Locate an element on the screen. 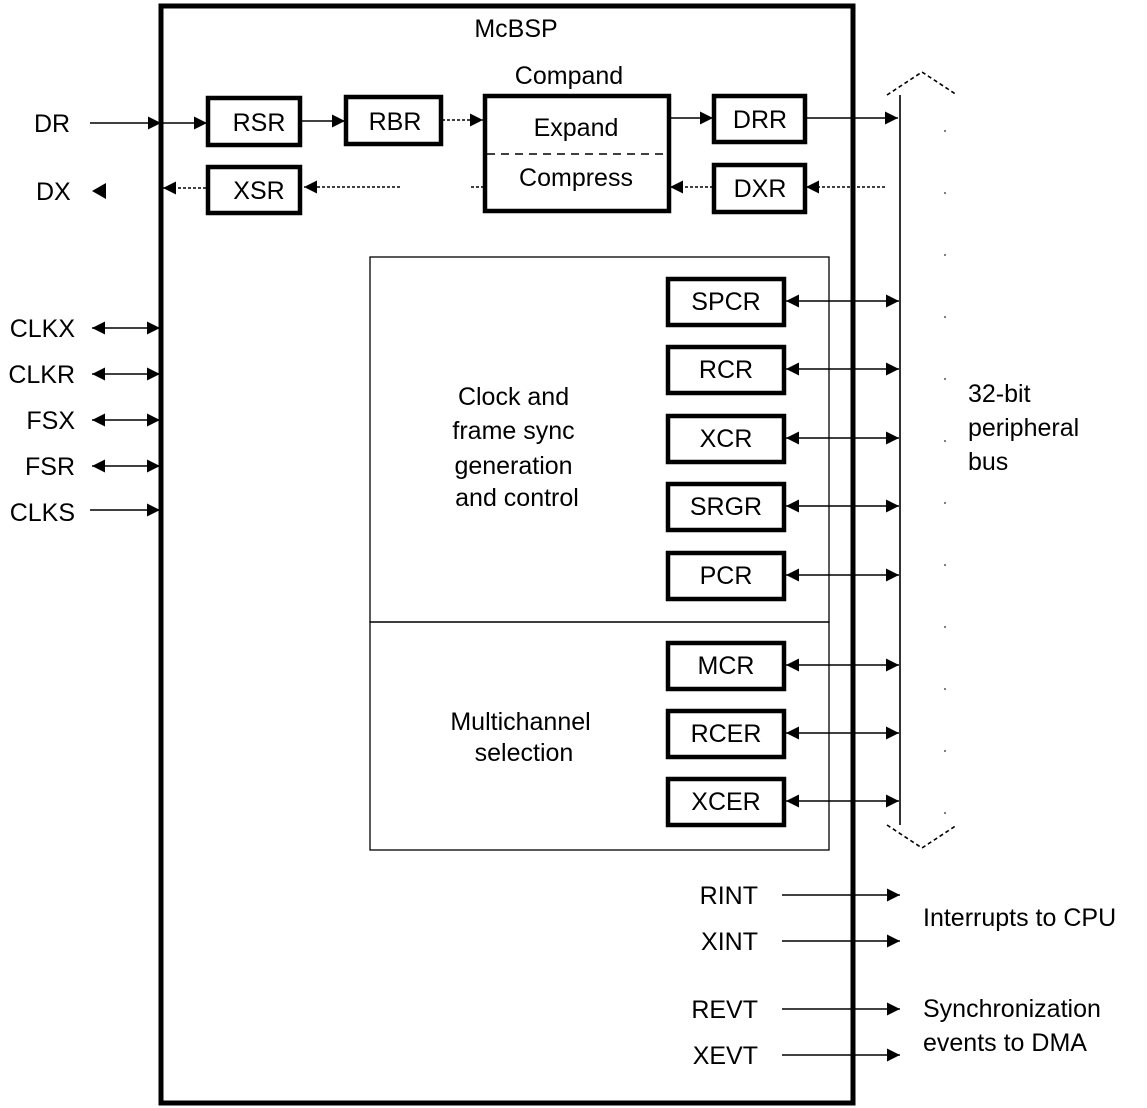 The width and height of the screenshot is (1147, 1108). bus-label-line: peripheral is located at coordinates (1023, 428).